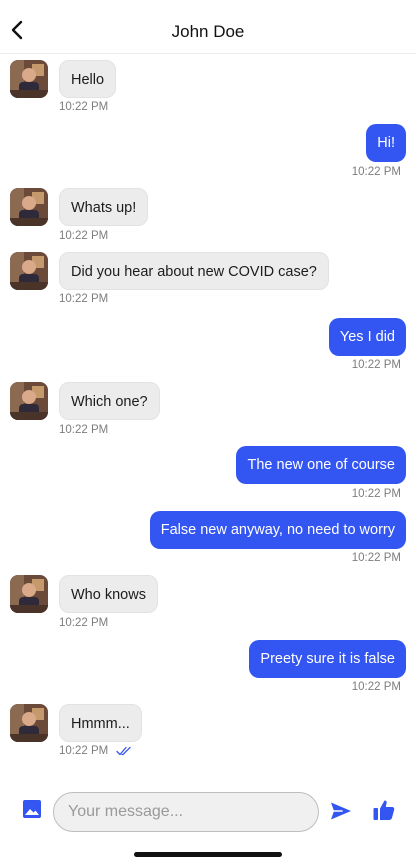  I want to click on message-bubble: Preety sure it is false, so click(327, 659).